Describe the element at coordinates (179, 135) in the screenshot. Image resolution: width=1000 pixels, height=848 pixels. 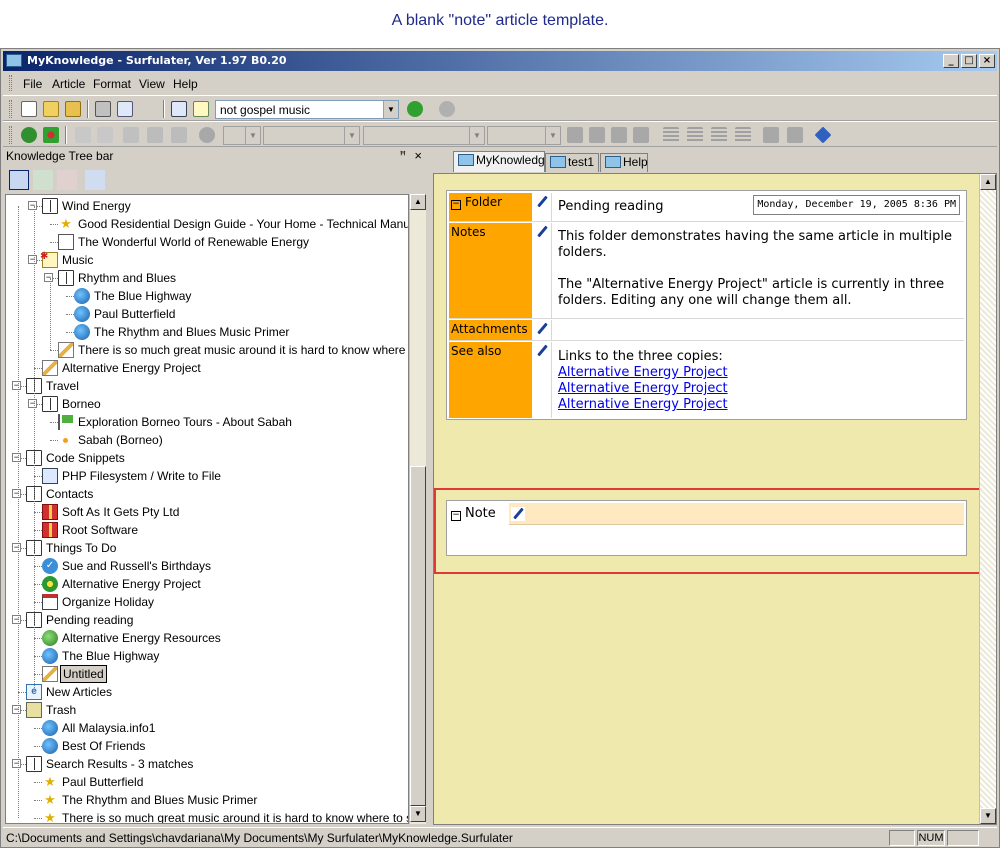
I see `delete-icon` at that location.